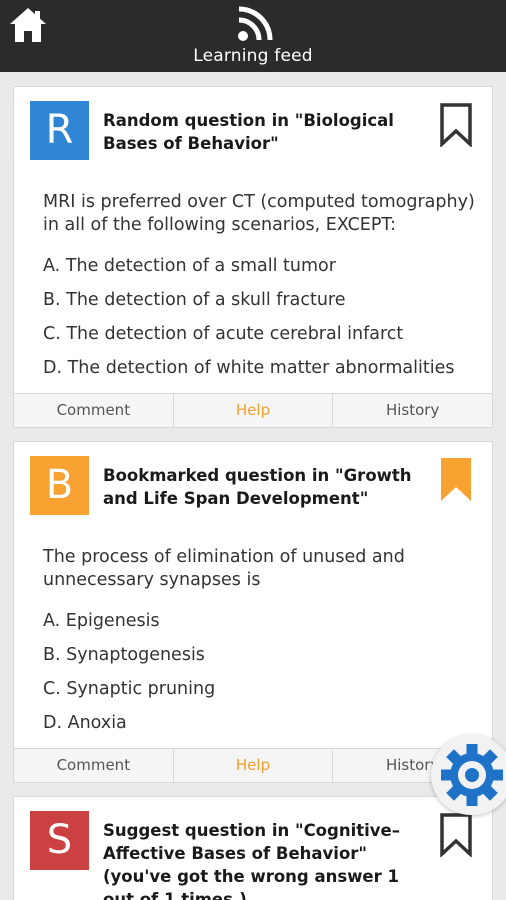 Image resolution: width=506 pixels, height=900 pixels. What do you see at coordinates (263, 305) in the screenshot?
I see `answer-option: B. The detection of a skull fracture` at bounding box center [263, 305].